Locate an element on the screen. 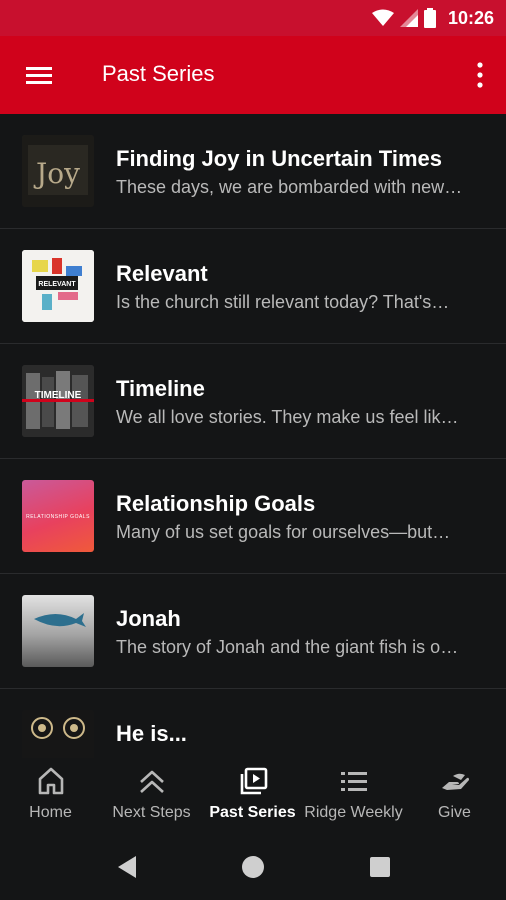  nav-give: Give is located at coordinates (454, 798).